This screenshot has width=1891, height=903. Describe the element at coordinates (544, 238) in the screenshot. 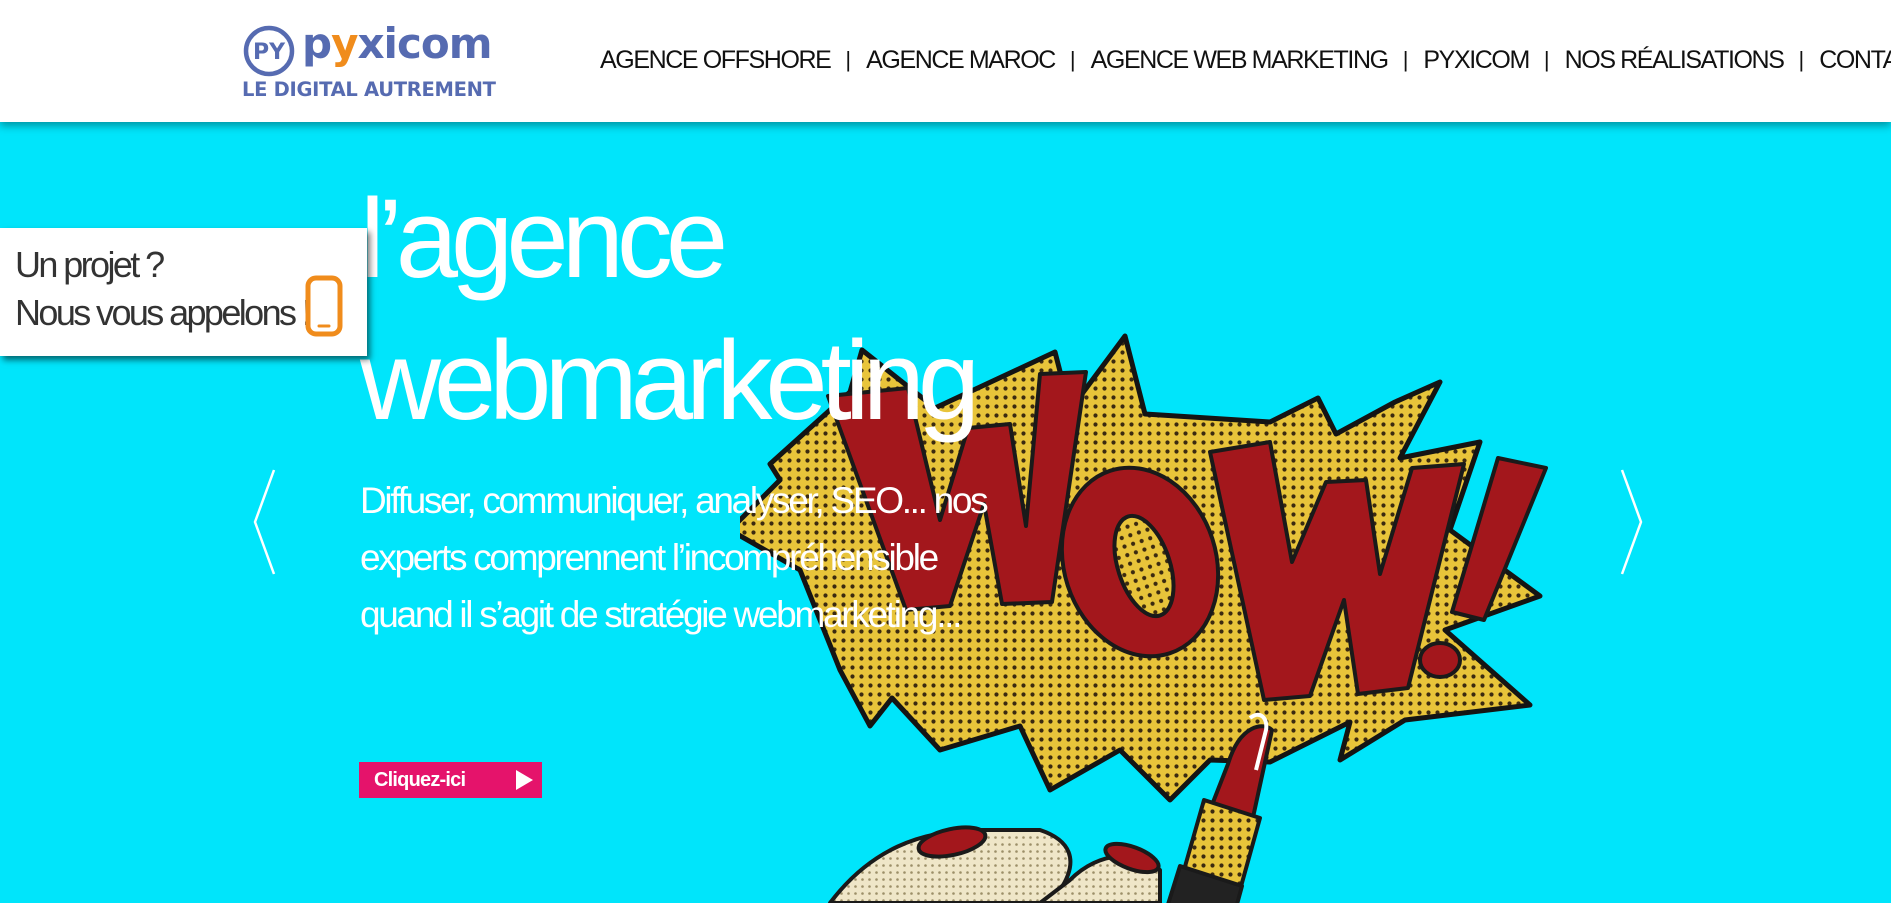

I see `hero-title-line-1: l’agence` at that location.